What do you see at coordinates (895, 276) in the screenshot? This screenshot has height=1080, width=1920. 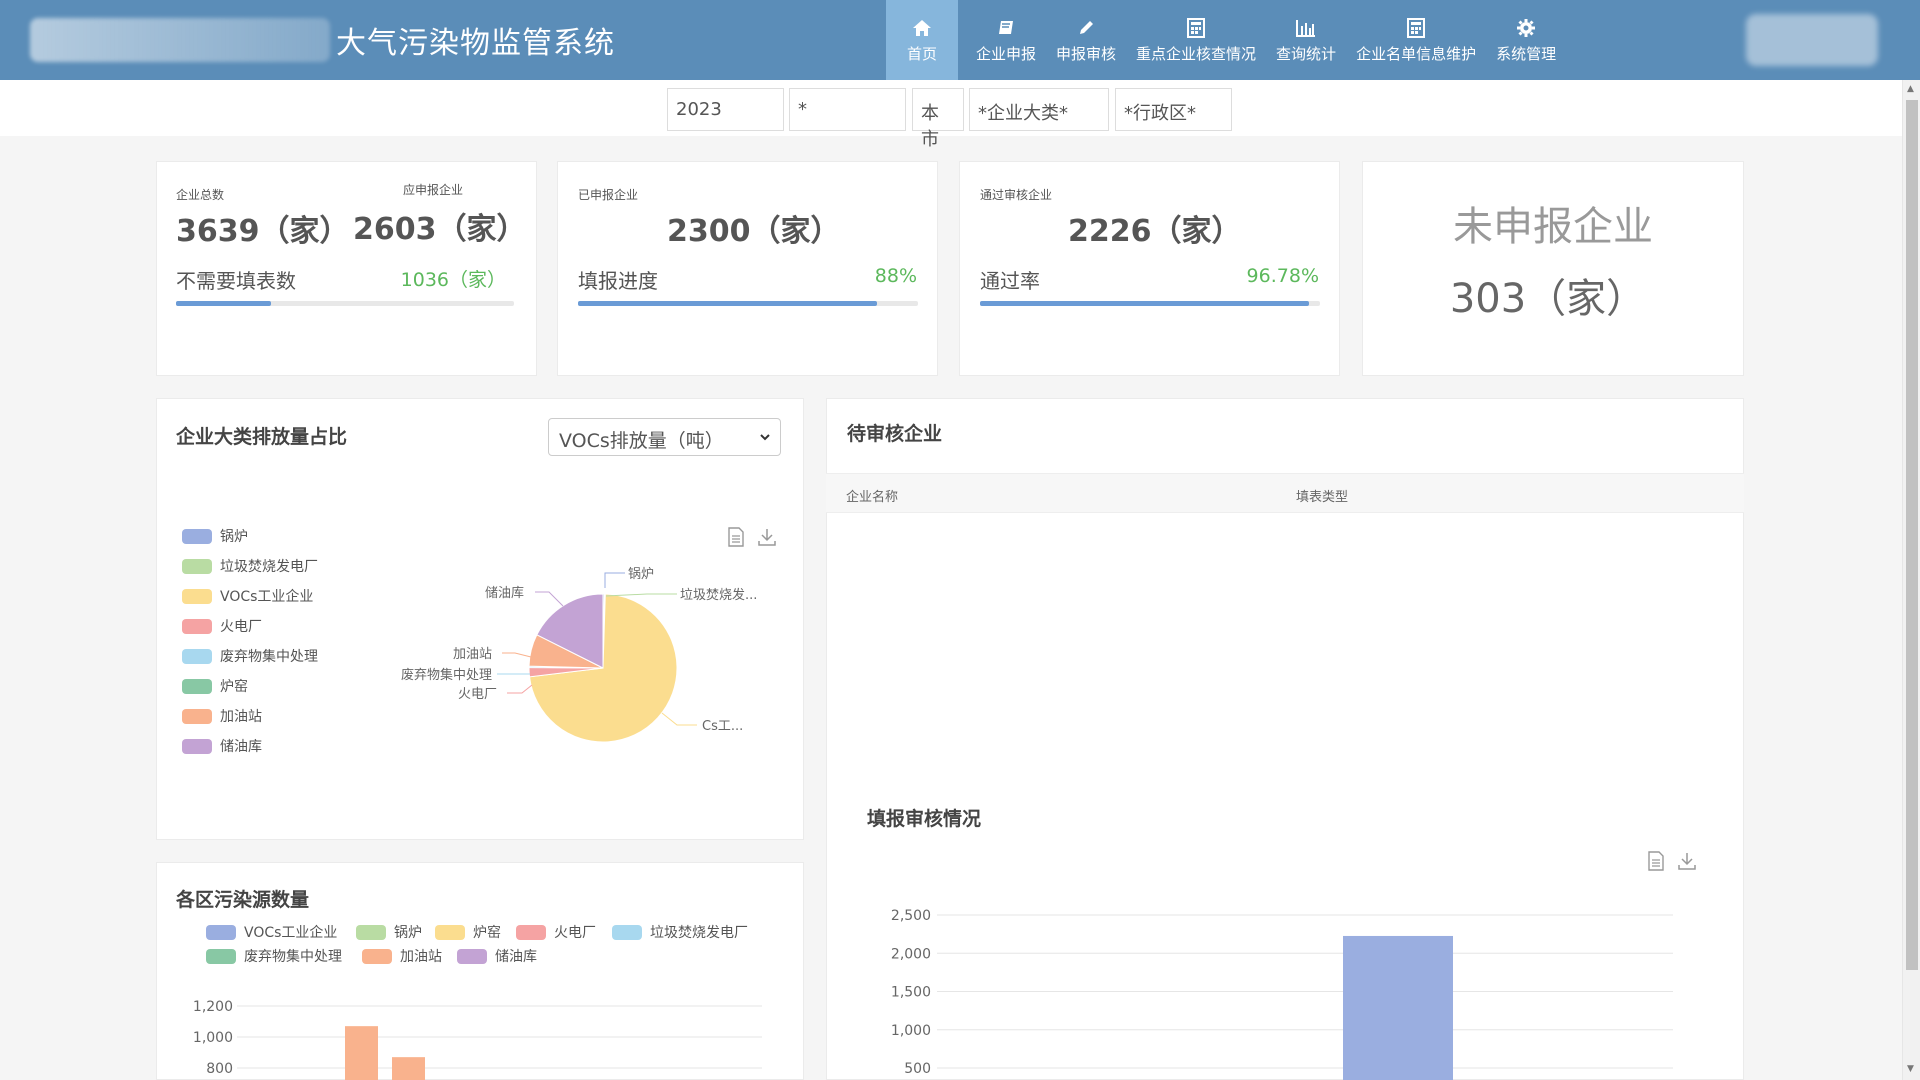 I see `fill-progress-value: 88%` at bounding box center [895, 276].